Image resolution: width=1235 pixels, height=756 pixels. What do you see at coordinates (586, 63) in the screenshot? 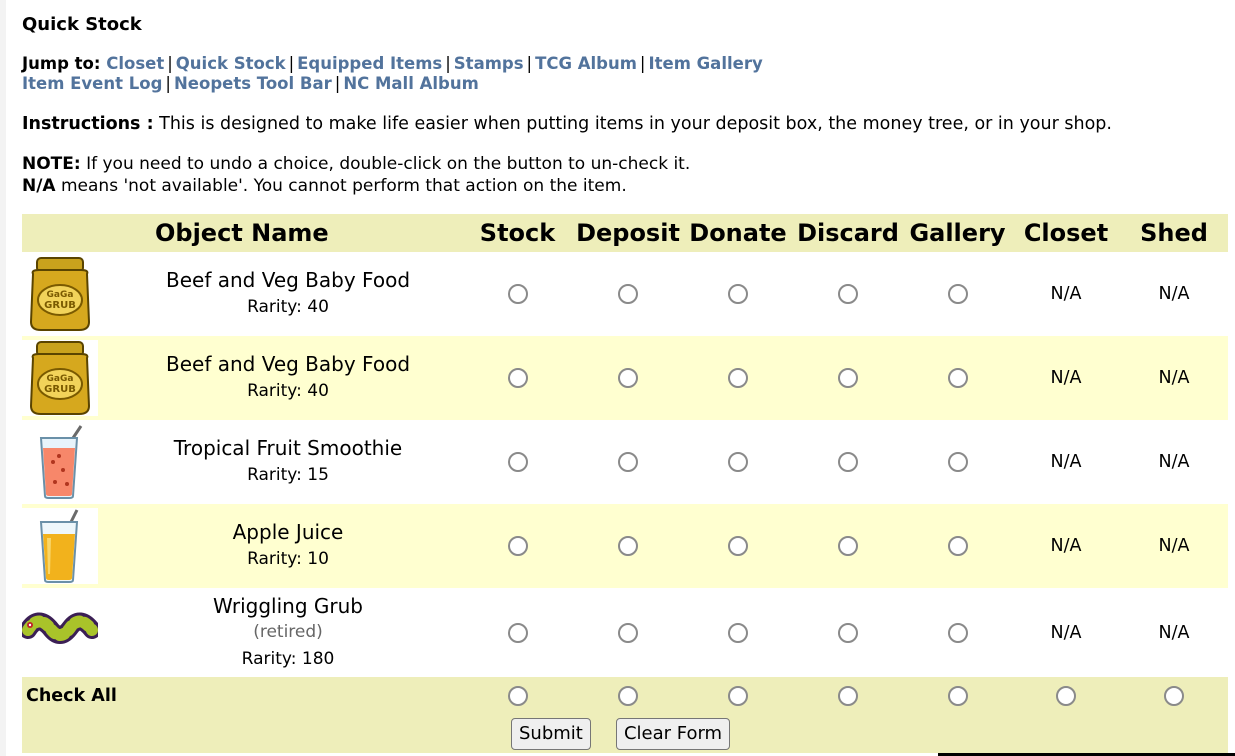
I see `link-tcg-album: TCG Album` at bounding box center [586, 63].